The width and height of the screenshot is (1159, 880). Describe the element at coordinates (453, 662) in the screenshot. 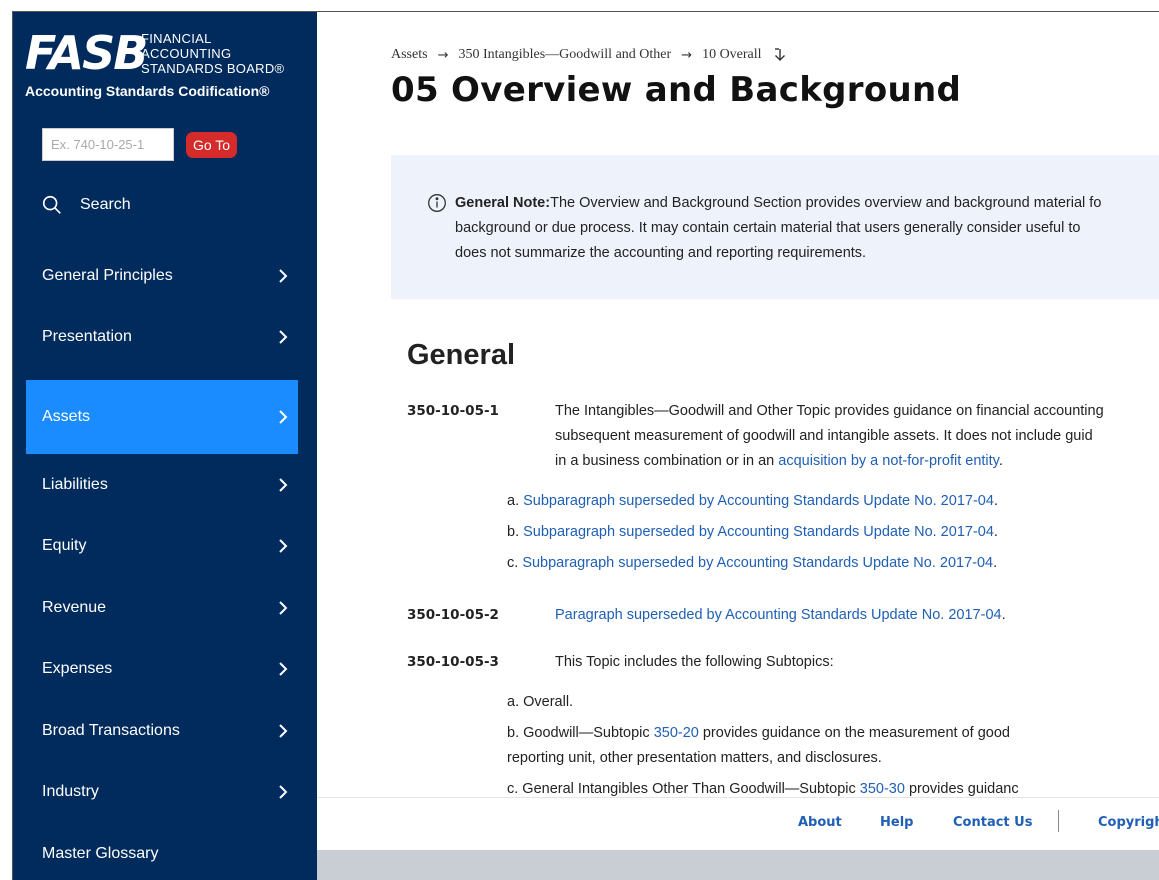

I see `paragraph-number: 350-10-05-3` at that location.